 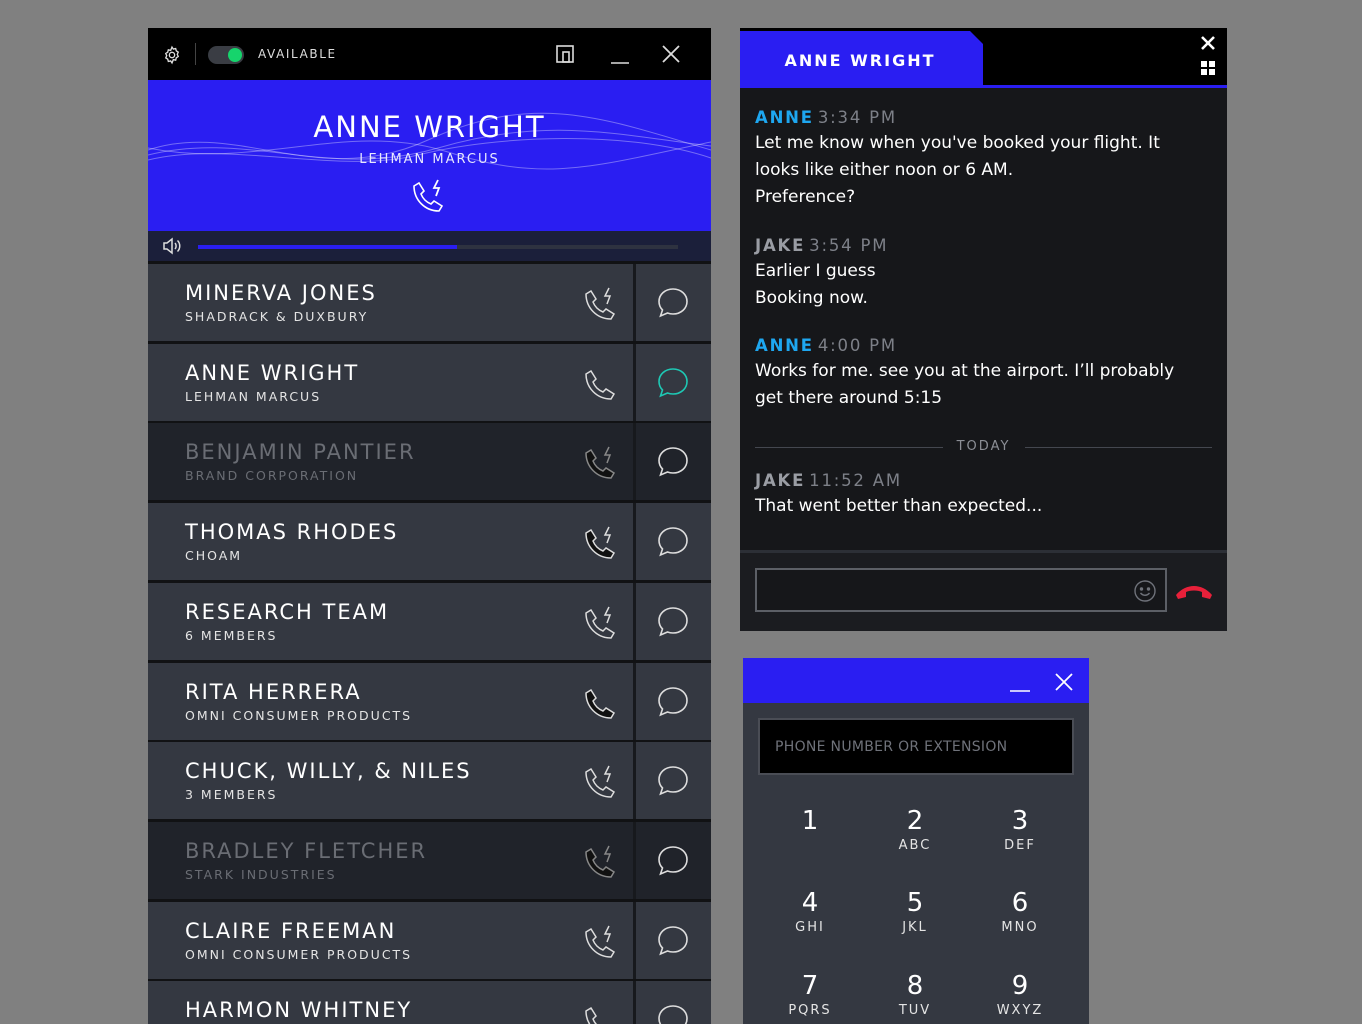 I want to click on message-line: Preference?, so click(x=805, y=197).